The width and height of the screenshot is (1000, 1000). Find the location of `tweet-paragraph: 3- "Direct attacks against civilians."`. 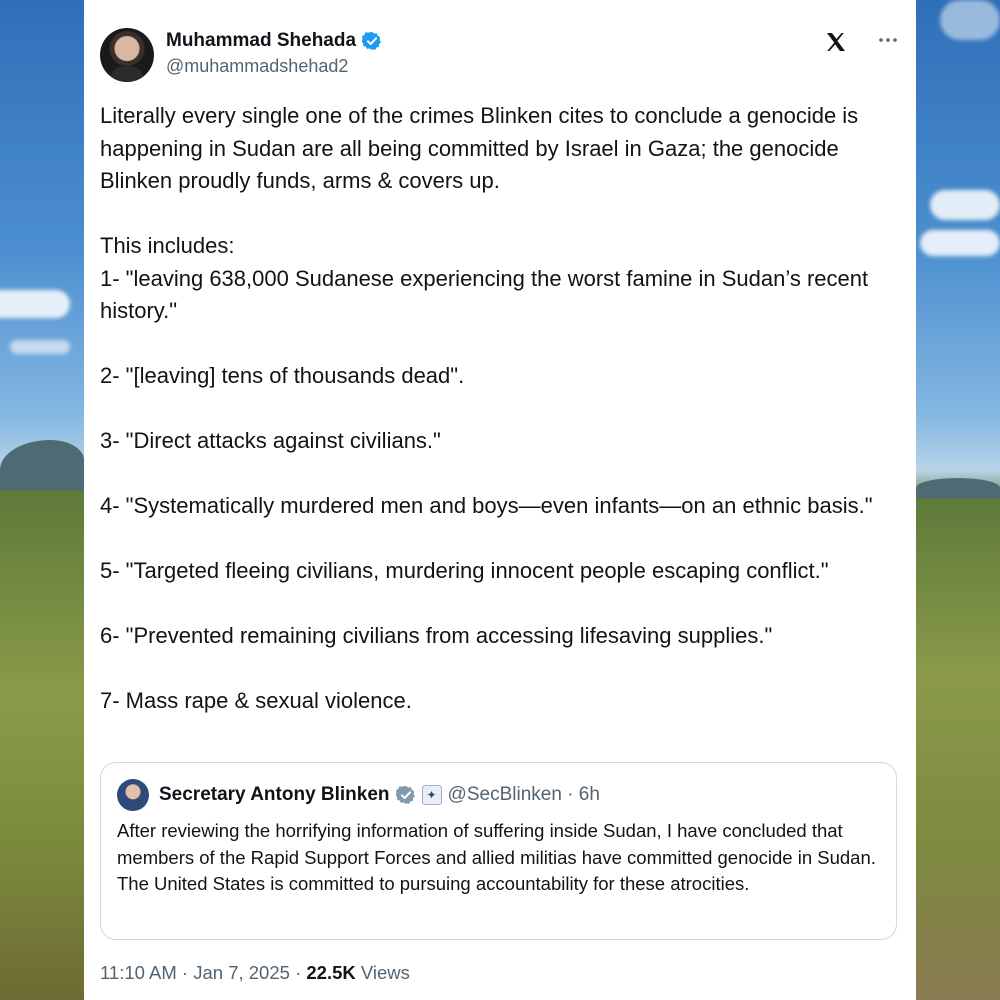

tweet-paragraph: 3- "Direct attacks against civilians." is located at coordinates (270, 440).